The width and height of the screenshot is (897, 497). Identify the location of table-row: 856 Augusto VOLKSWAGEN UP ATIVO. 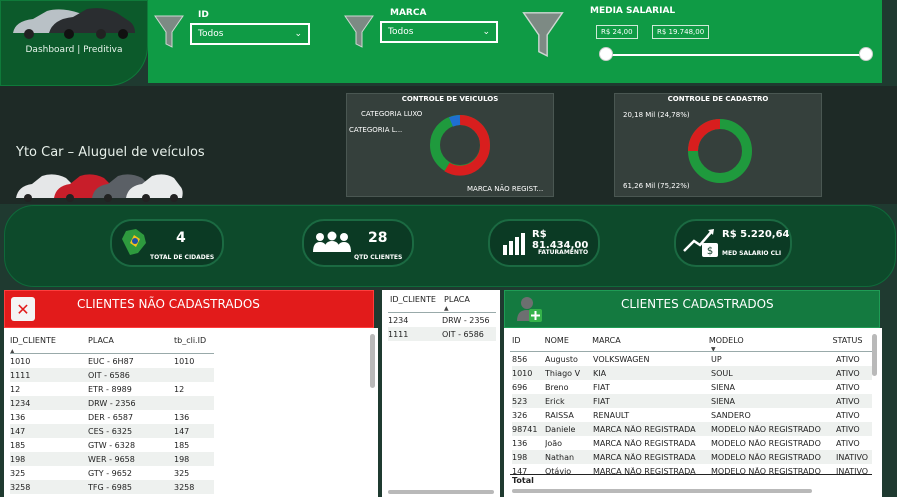
(692, 359).